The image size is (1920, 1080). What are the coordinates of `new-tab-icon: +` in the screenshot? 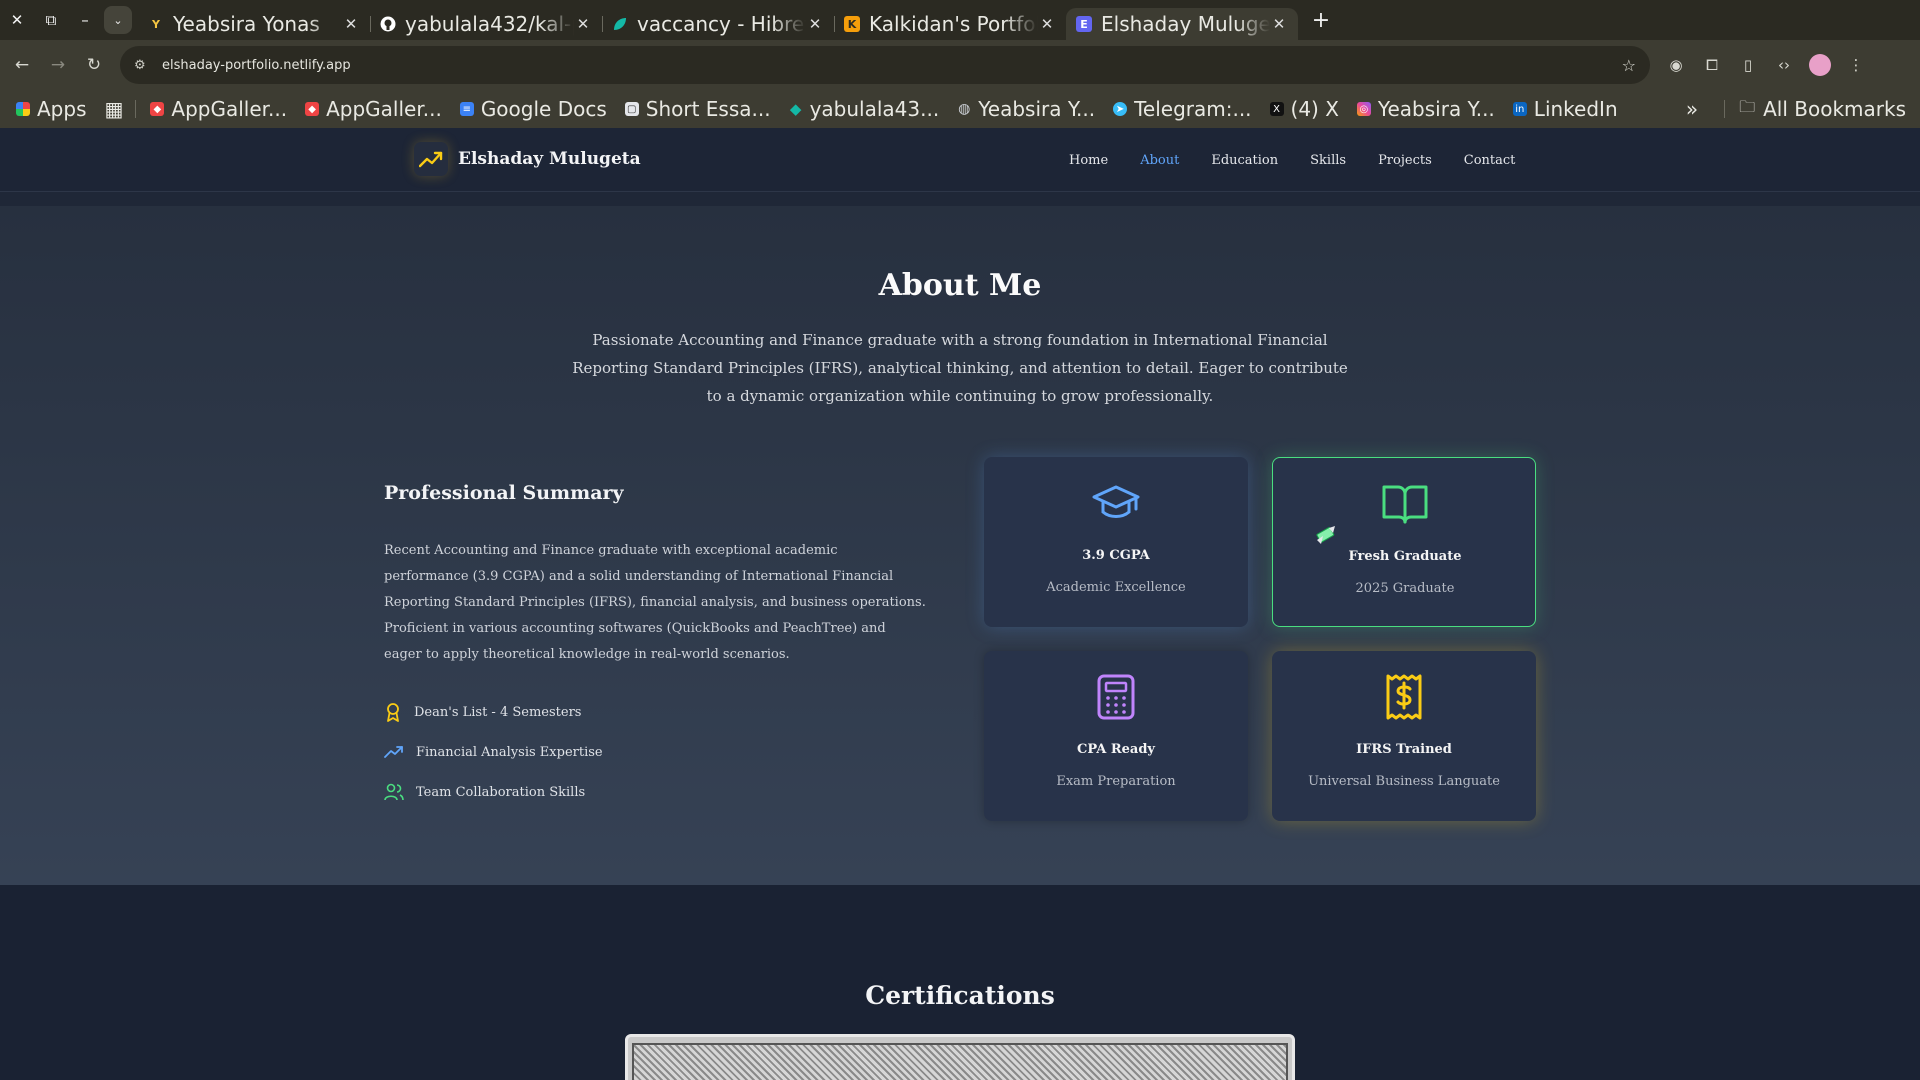 It's located at (1321, 20).